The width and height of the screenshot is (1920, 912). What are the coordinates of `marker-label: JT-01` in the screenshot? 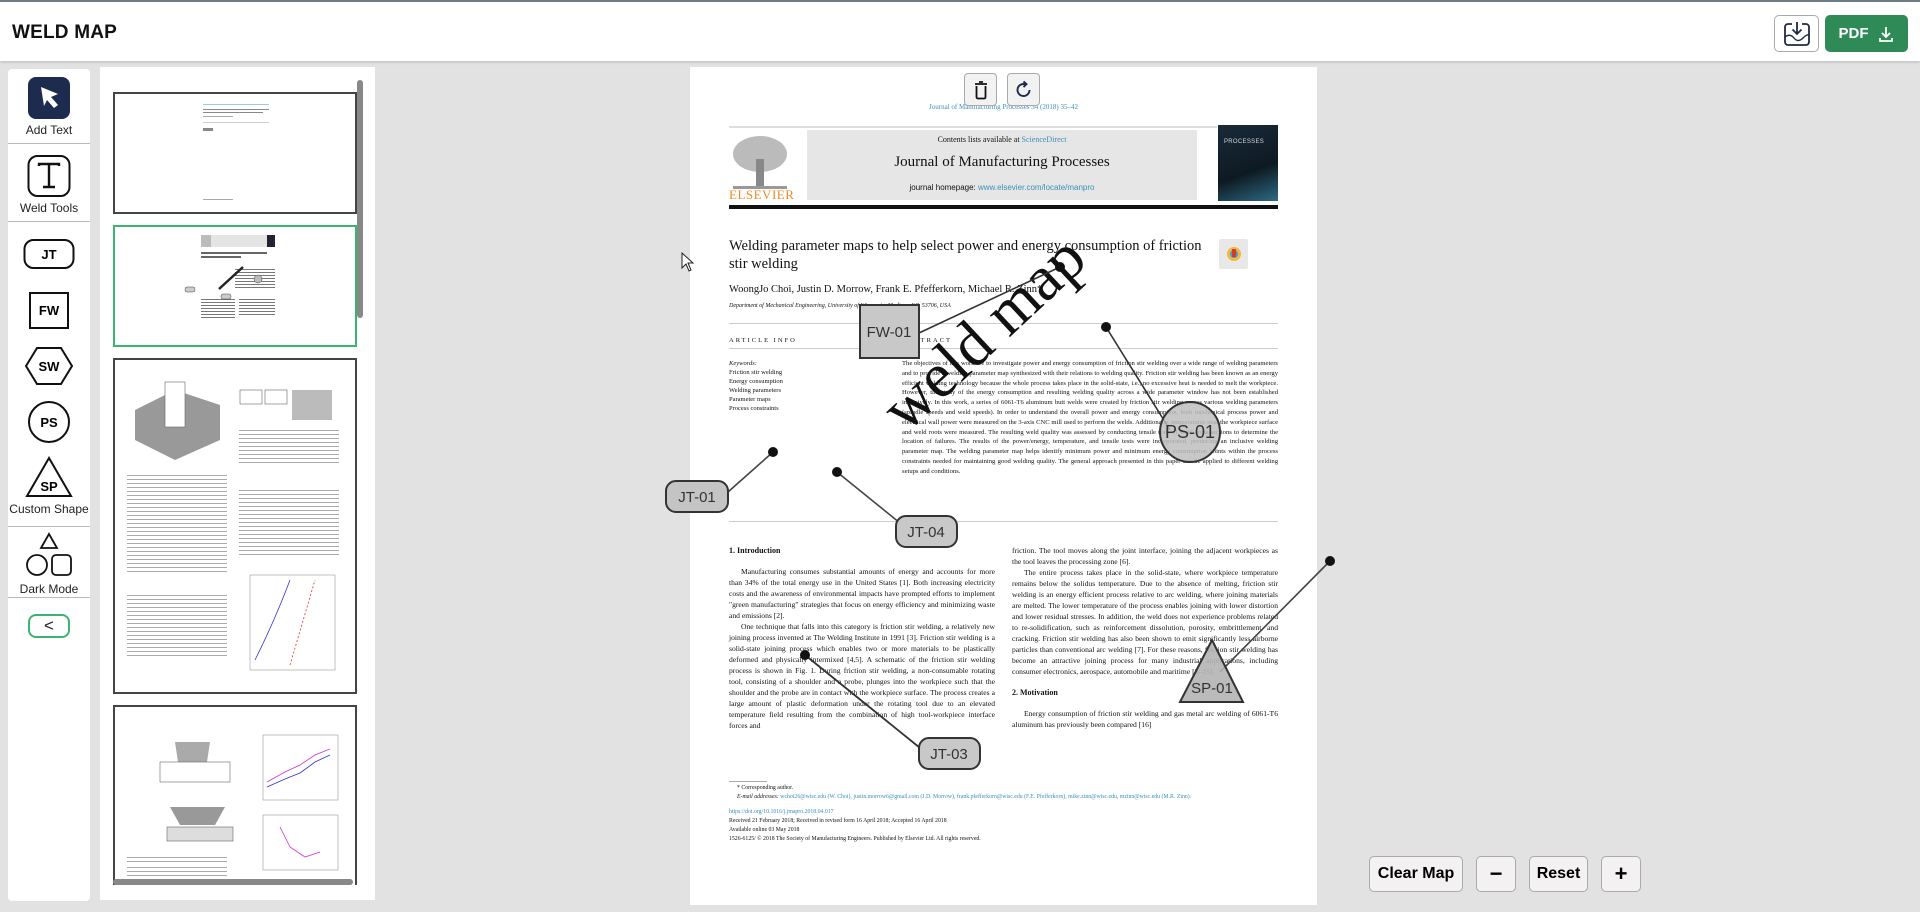 It's located at (697, 497).